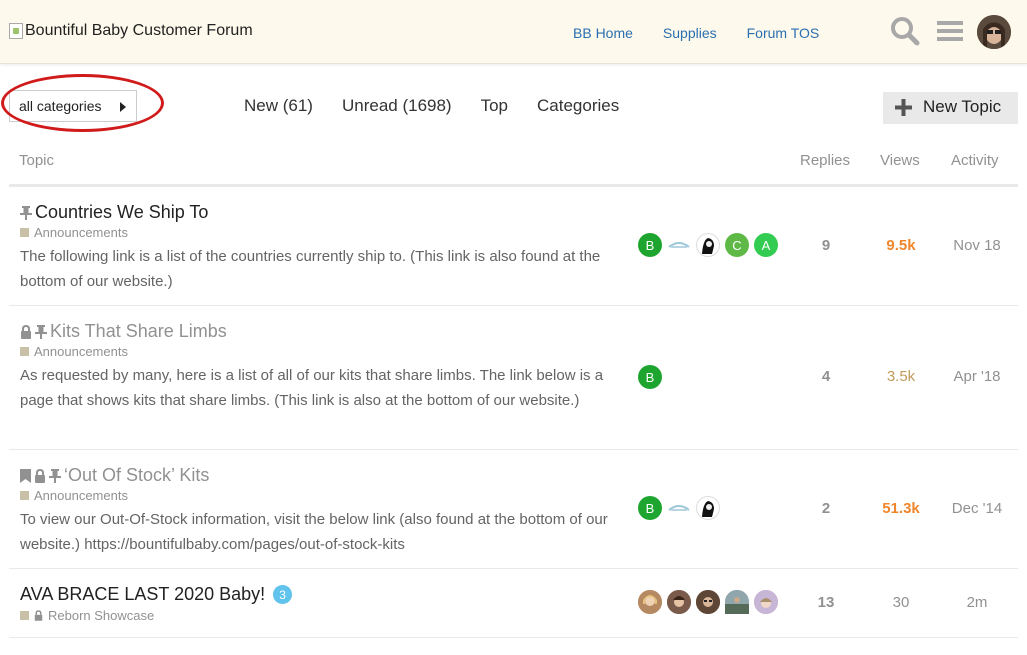 This screenshot has height=655, width=1027. I want to click on topic-category: Reborn Showcase, so click(87, 615).